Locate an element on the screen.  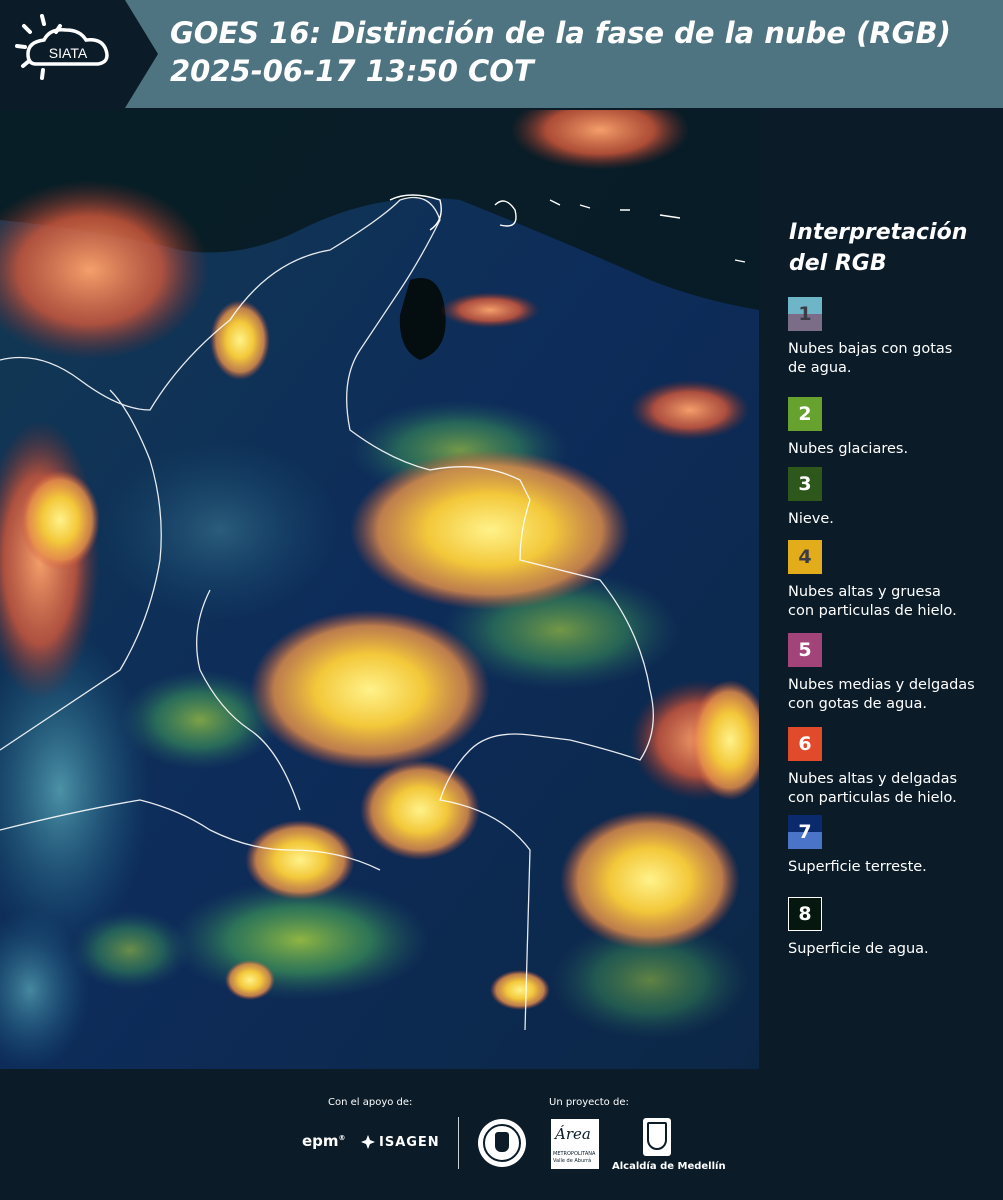
legend-label-line-2: con gotas de agua. is located at coordinates (857, 703).